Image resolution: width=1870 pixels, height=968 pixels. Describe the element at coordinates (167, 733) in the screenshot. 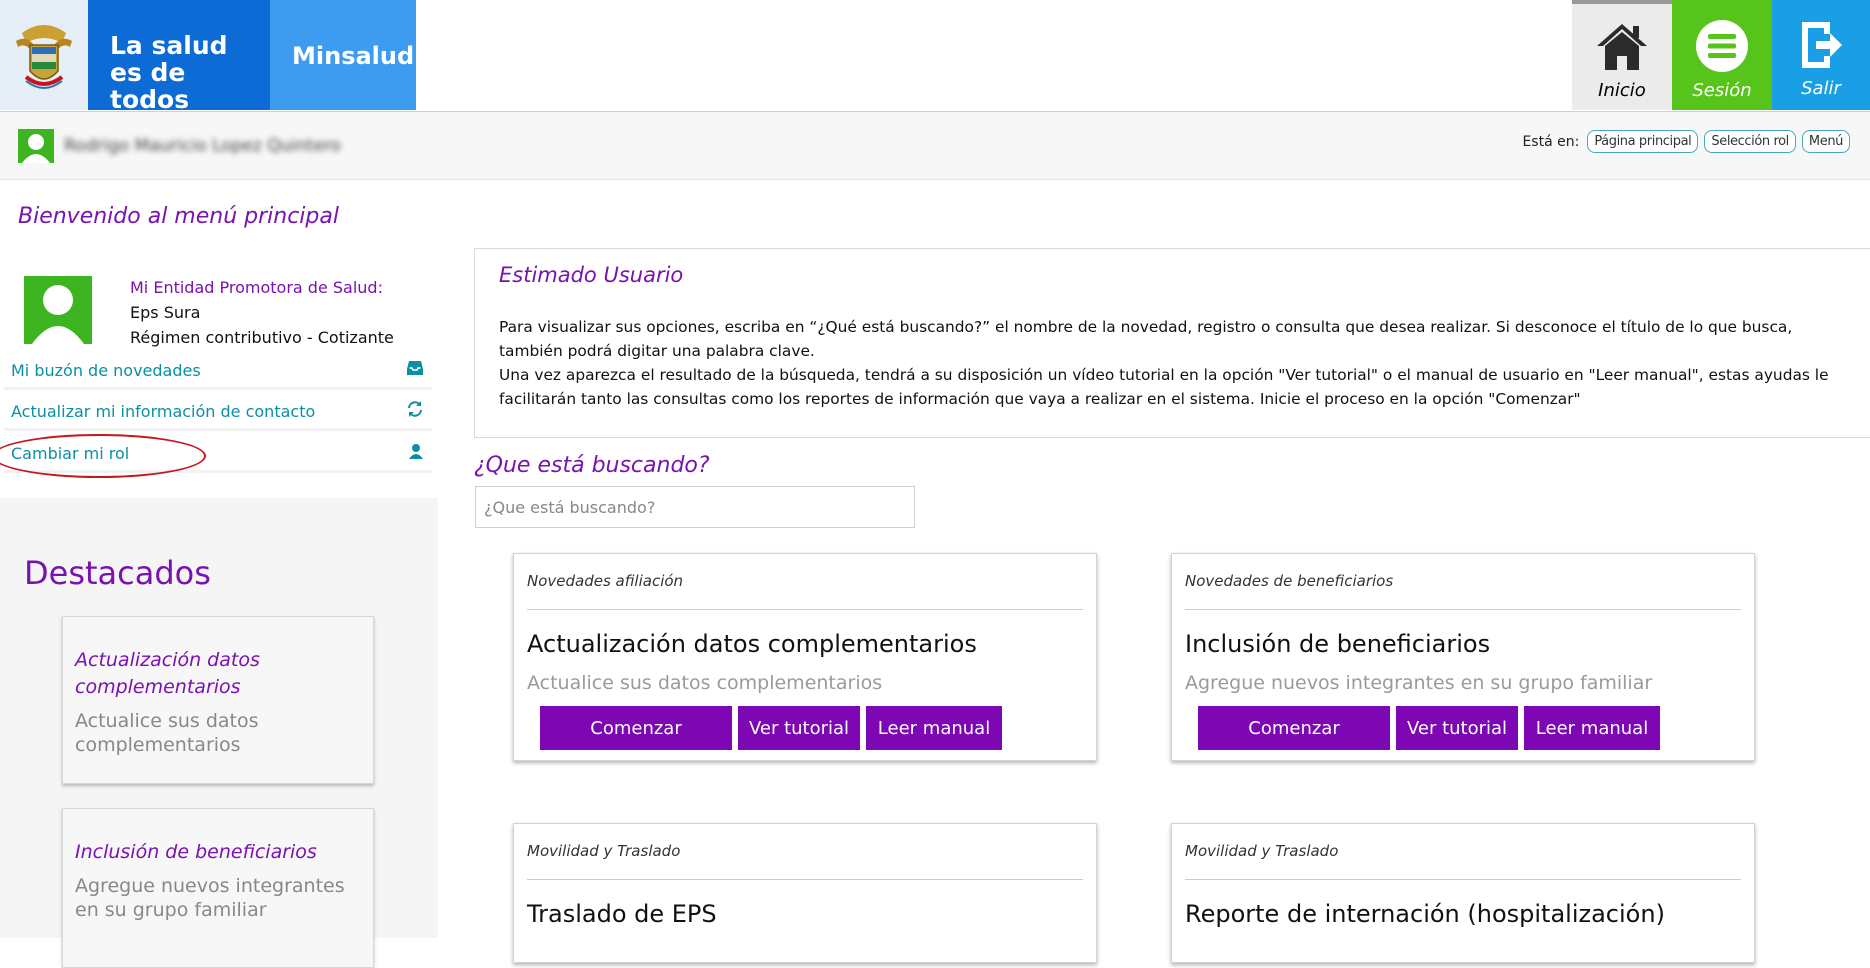

I see `highlight-card-desc: Actualice sus datos complementarios` at that location.